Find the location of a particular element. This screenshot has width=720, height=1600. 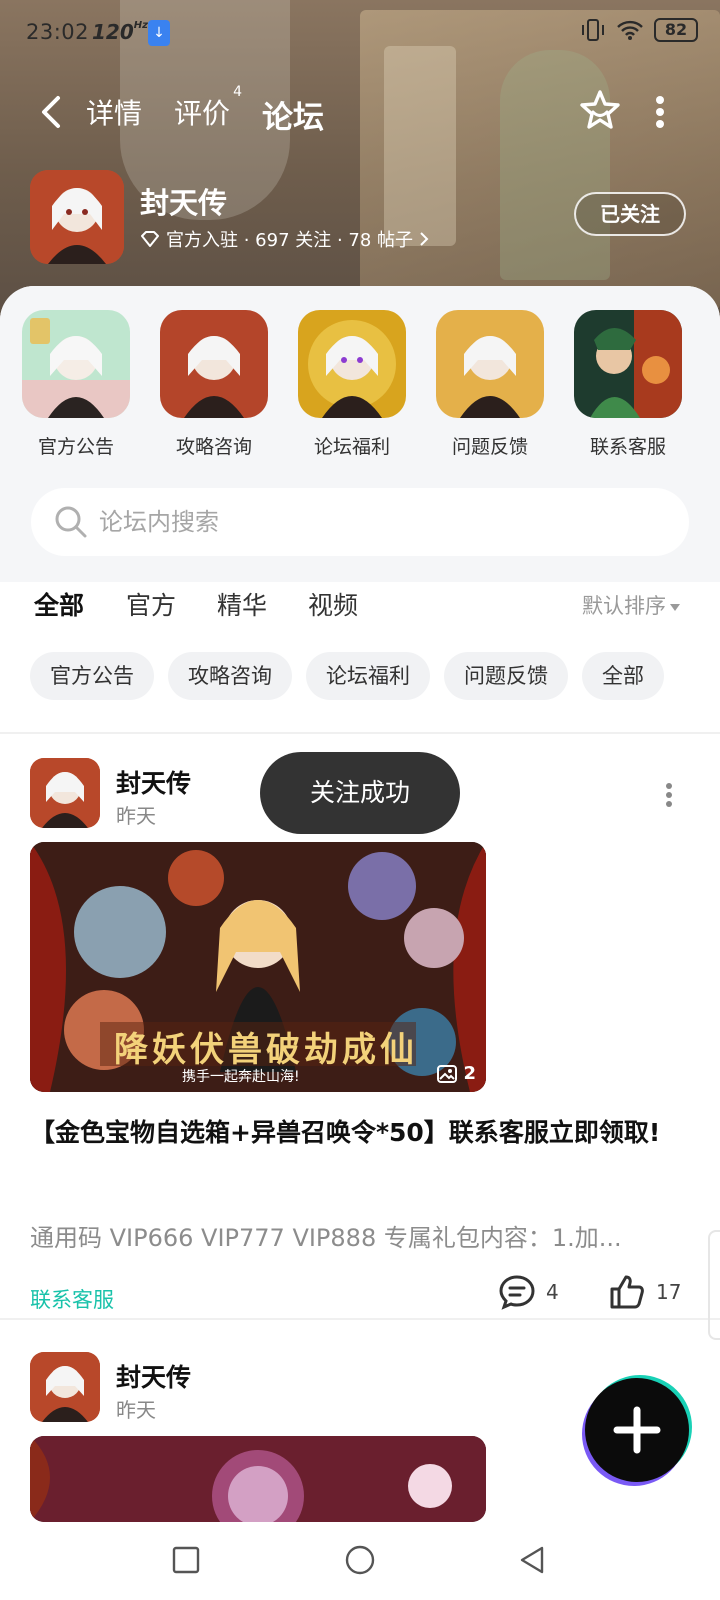

like-button: 17 is located at coordinates (644, 1292).